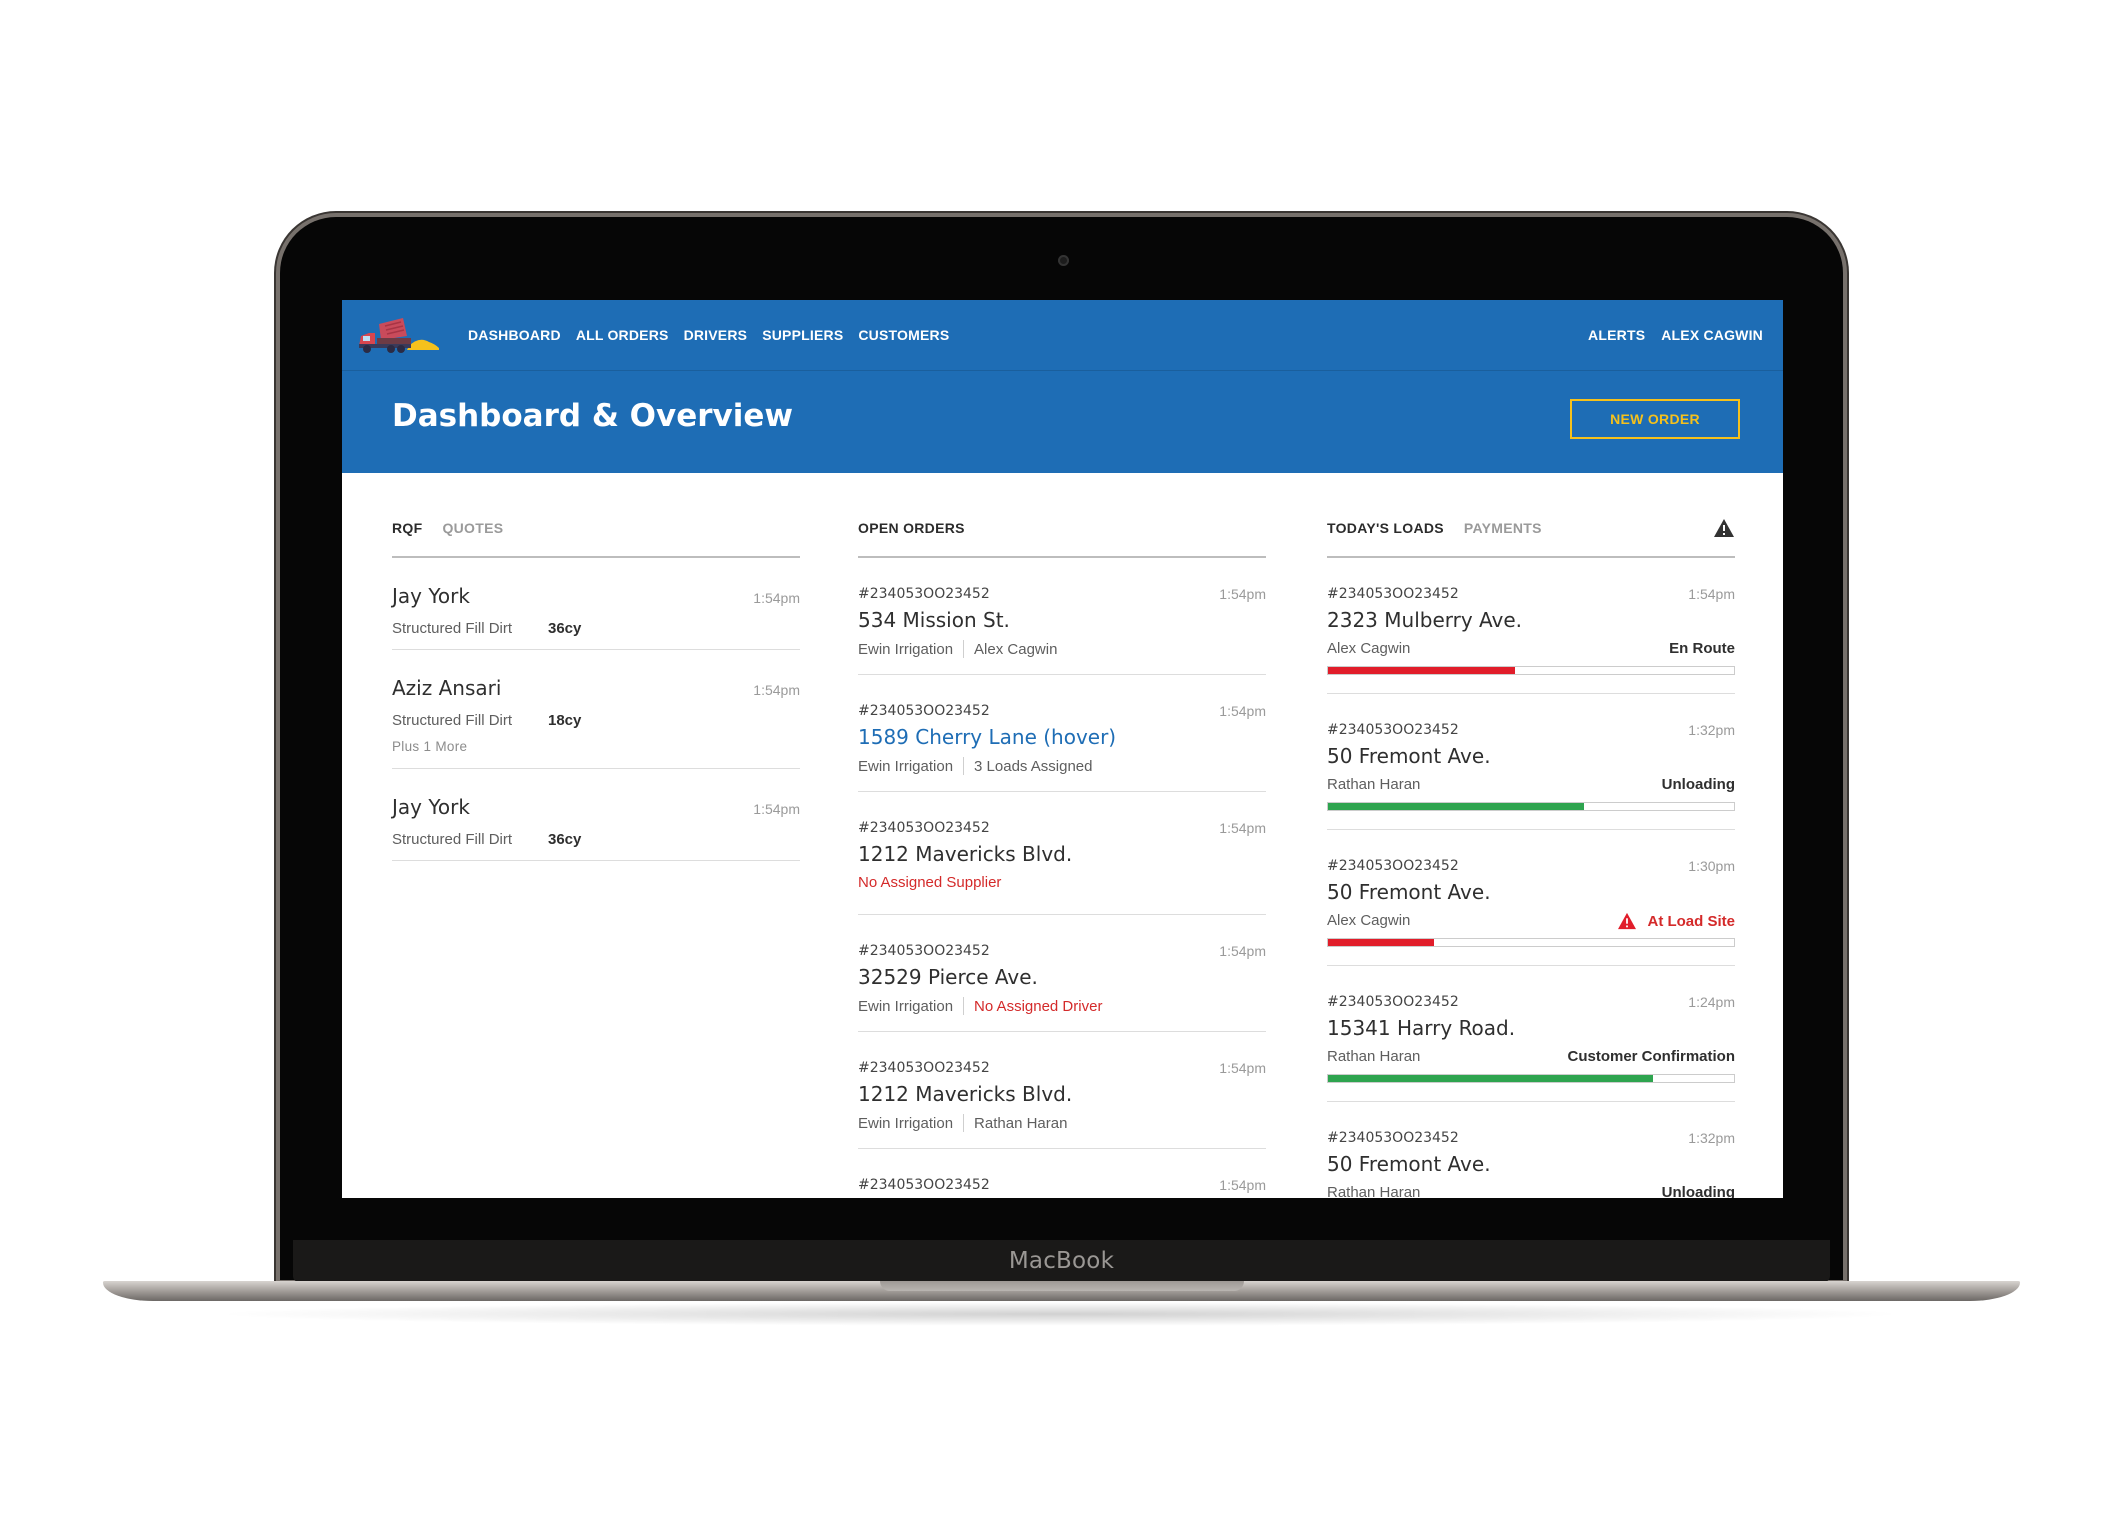 This screenshot has height=1532, width=2122. I want to click on nav-user-menu: ALEX CAGWIN, so click(1712, 335).